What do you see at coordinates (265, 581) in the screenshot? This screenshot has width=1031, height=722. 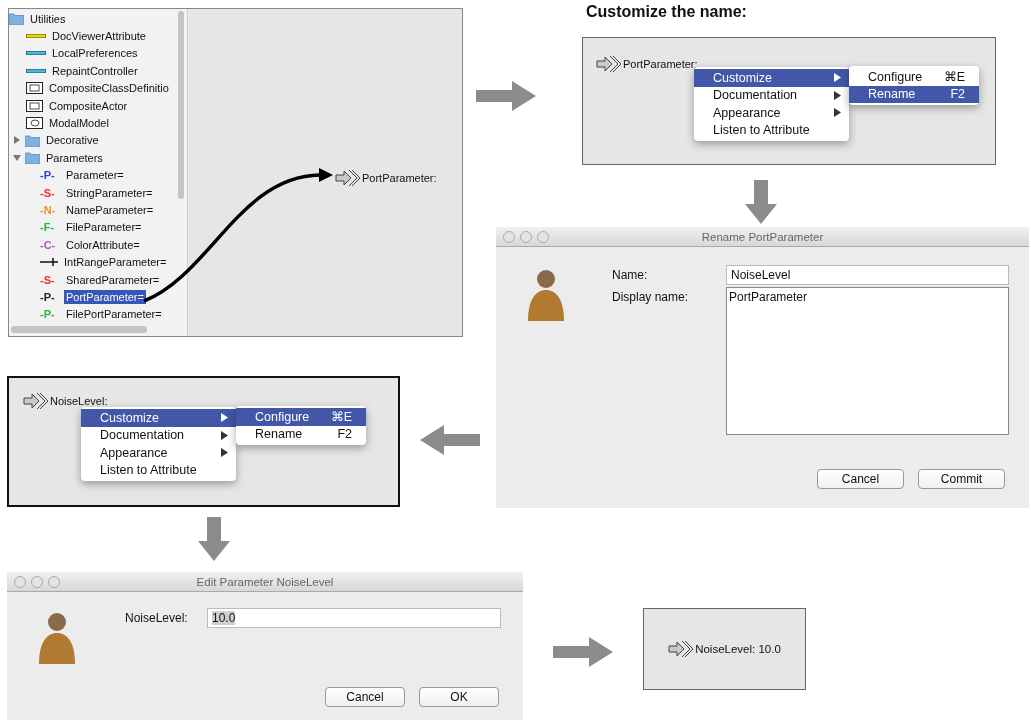 I see `window-title: Edit Parameter NoiseLevel` at bounding box center [265, 581].